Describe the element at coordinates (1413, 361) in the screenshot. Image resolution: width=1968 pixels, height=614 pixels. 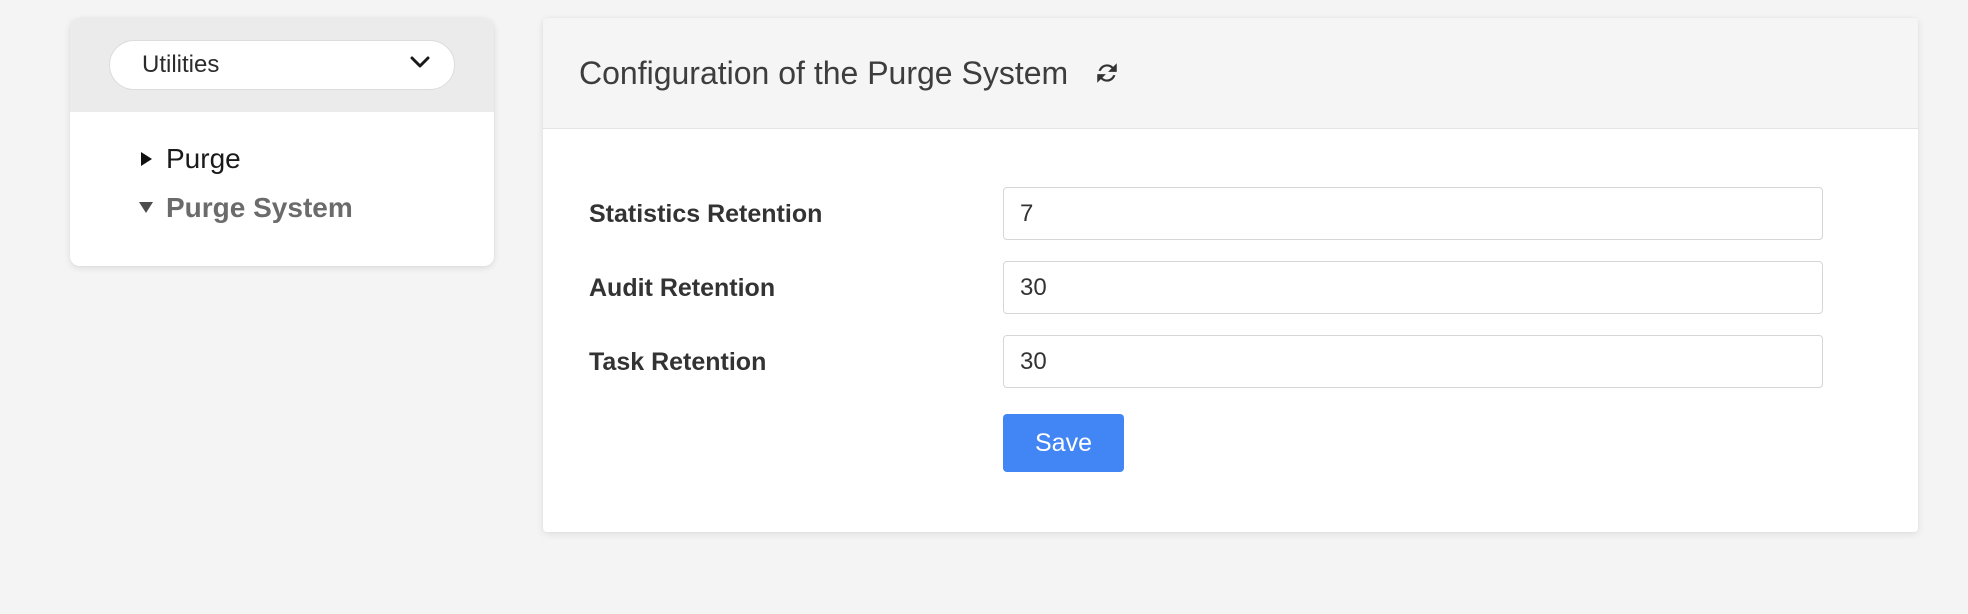
I see `task-retention-input` at that location.